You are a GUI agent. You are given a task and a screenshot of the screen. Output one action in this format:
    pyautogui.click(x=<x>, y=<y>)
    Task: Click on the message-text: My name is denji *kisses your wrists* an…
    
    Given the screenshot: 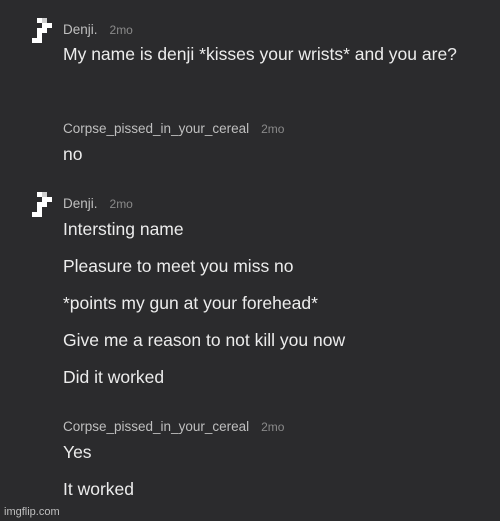 What is the action you would take?
    pyautogui.click(x=260, y=54)
    